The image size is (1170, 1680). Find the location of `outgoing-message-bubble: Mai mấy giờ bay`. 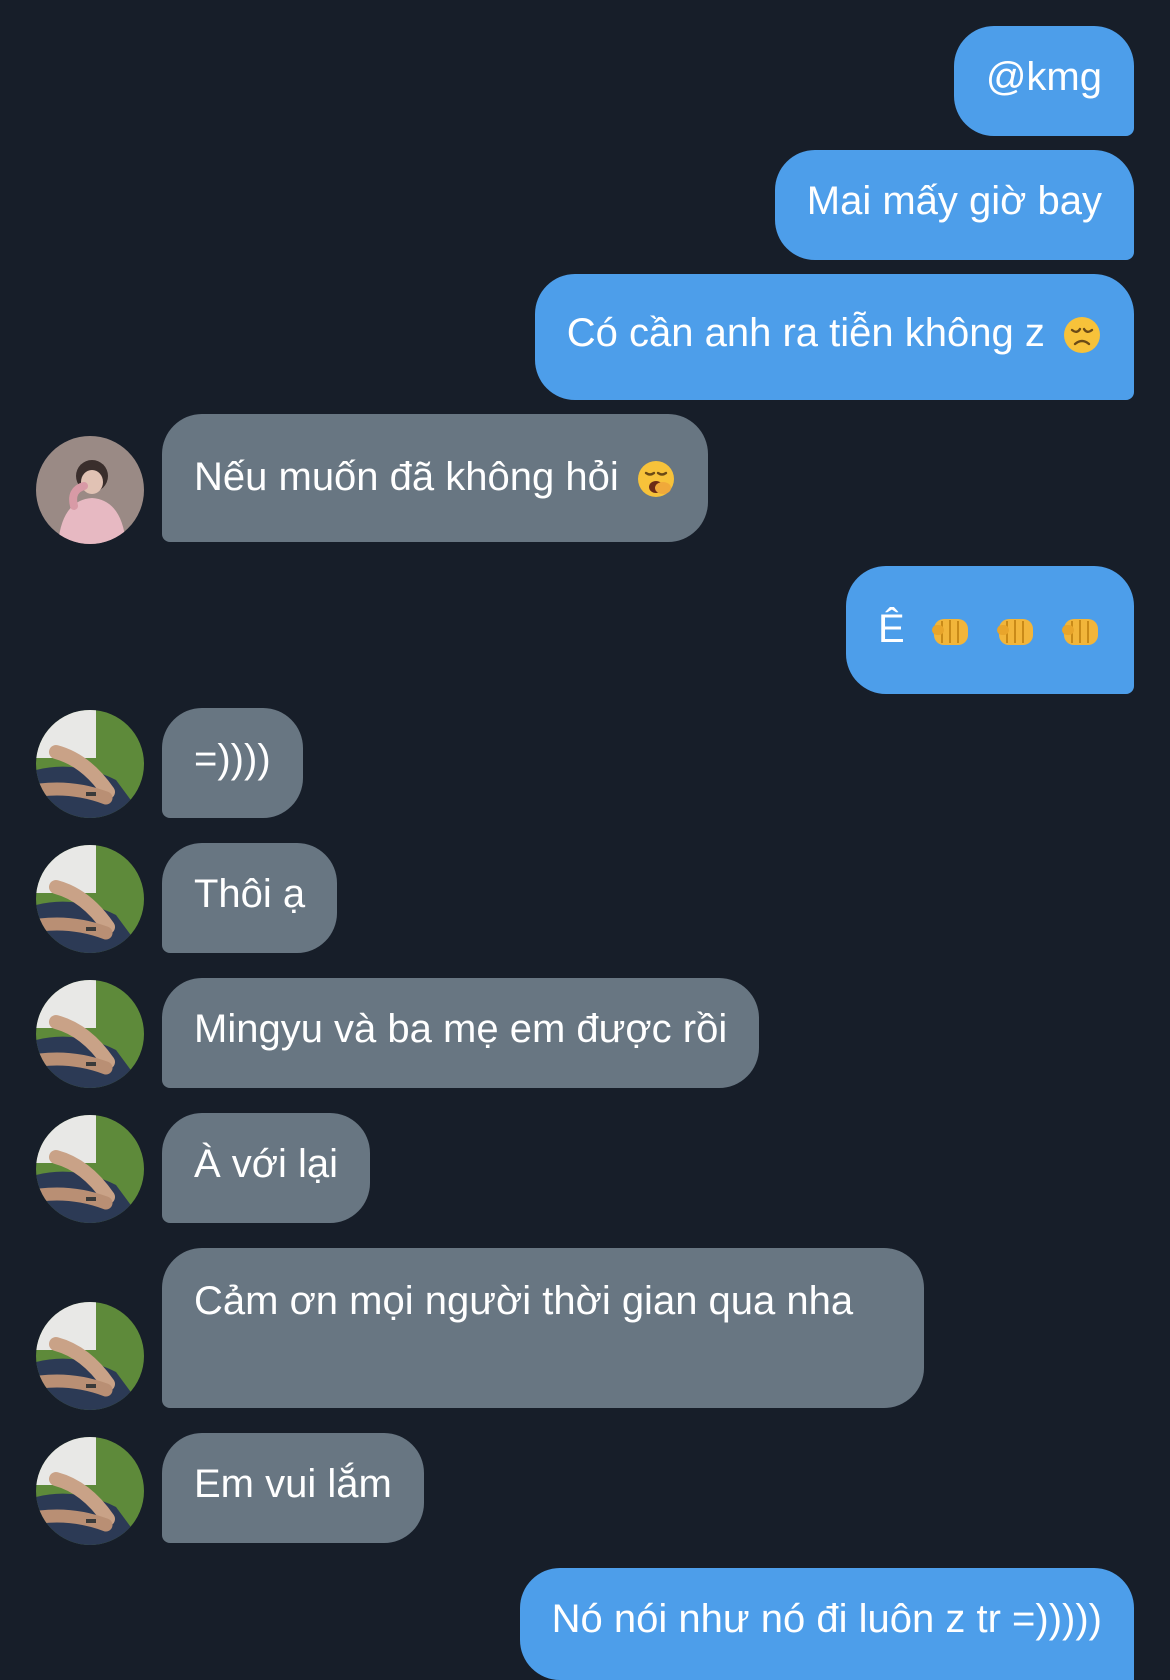

outgoing-message-bubble: Mai mấy giờ bay is located at coordinates (954, 205).